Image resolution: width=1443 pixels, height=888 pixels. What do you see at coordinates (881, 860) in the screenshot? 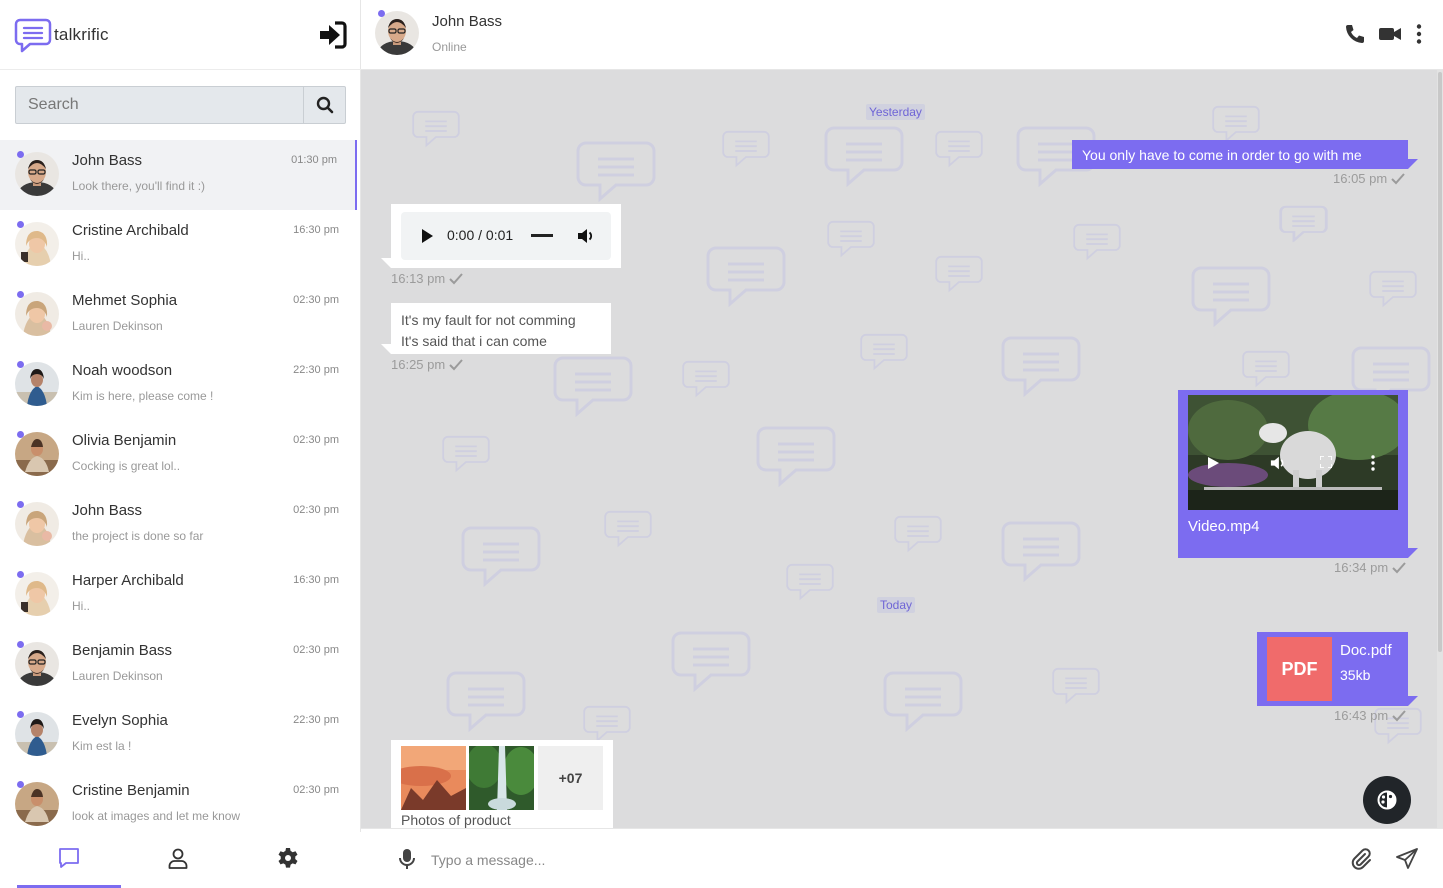
I see `message-input` at bounding box center [881, 860].